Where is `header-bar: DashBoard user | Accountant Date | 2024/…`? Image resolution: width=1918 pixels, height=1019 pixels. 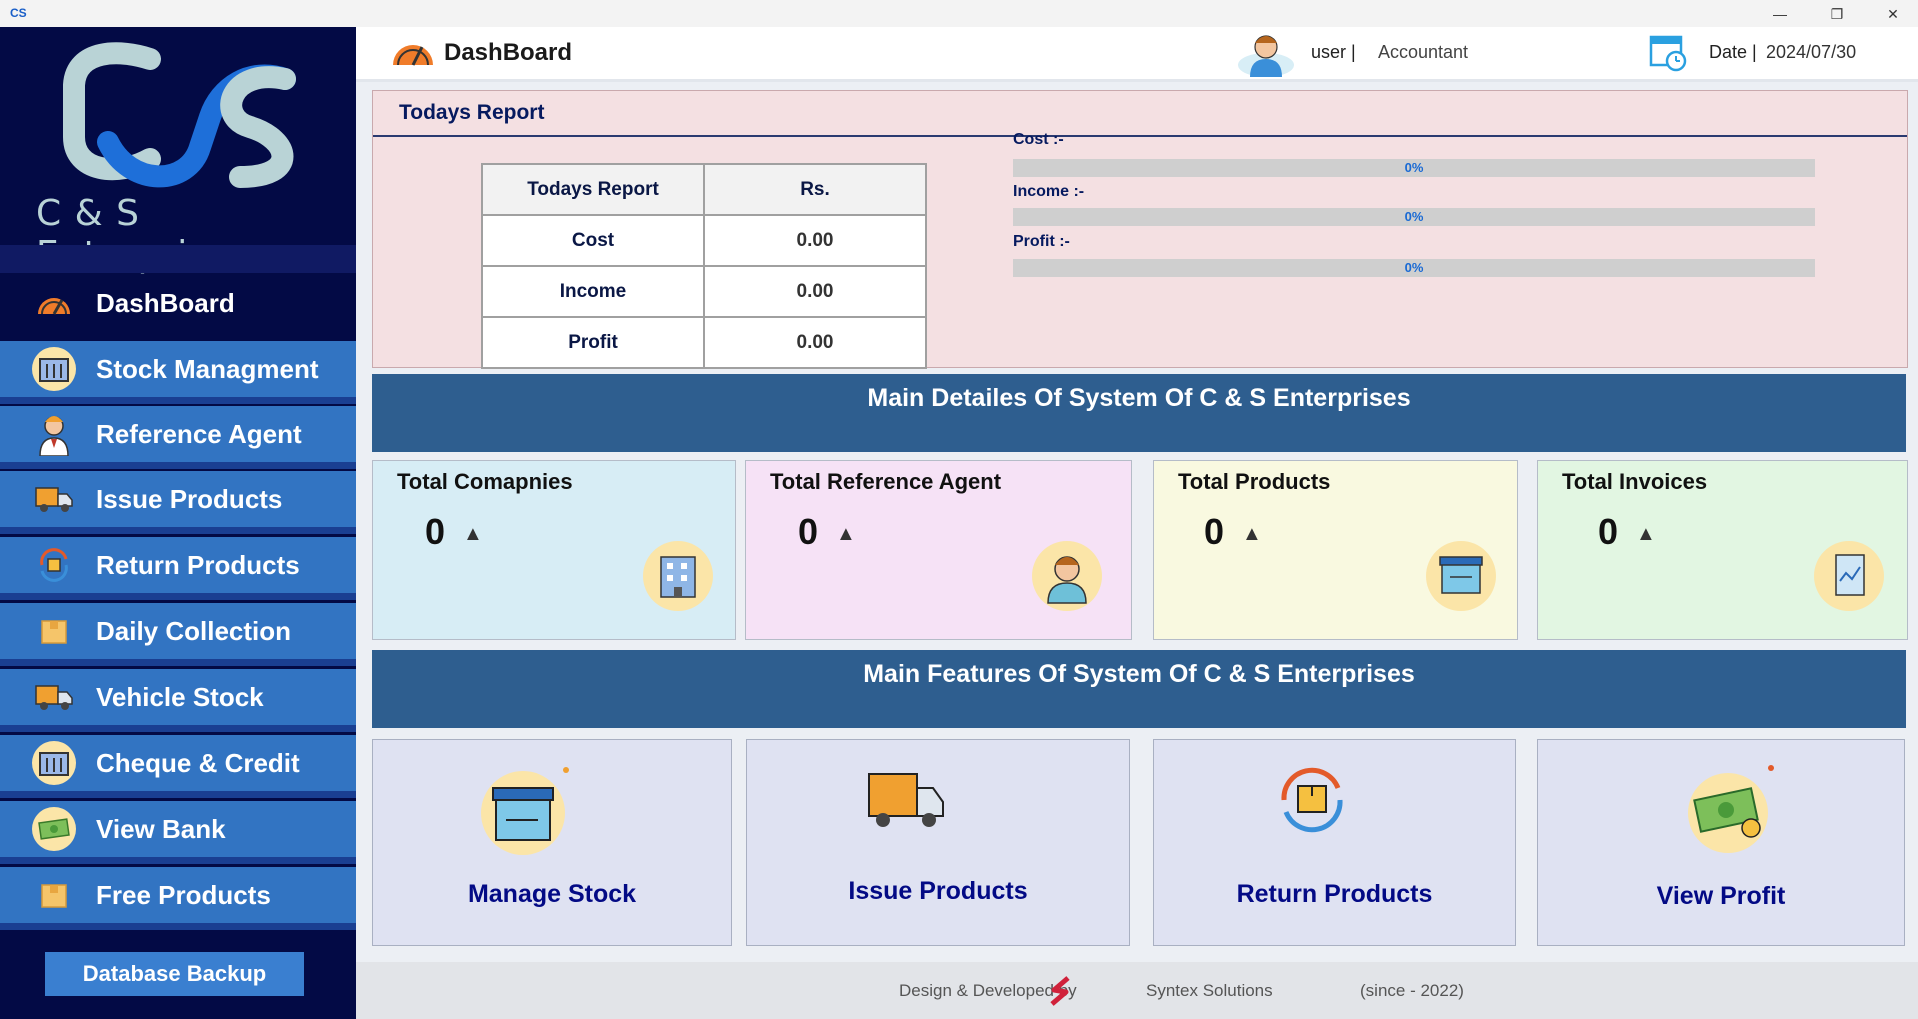 header-bar: DashBoard user | Accountant Date | 2024/… is located at coordinates (1137, 54).